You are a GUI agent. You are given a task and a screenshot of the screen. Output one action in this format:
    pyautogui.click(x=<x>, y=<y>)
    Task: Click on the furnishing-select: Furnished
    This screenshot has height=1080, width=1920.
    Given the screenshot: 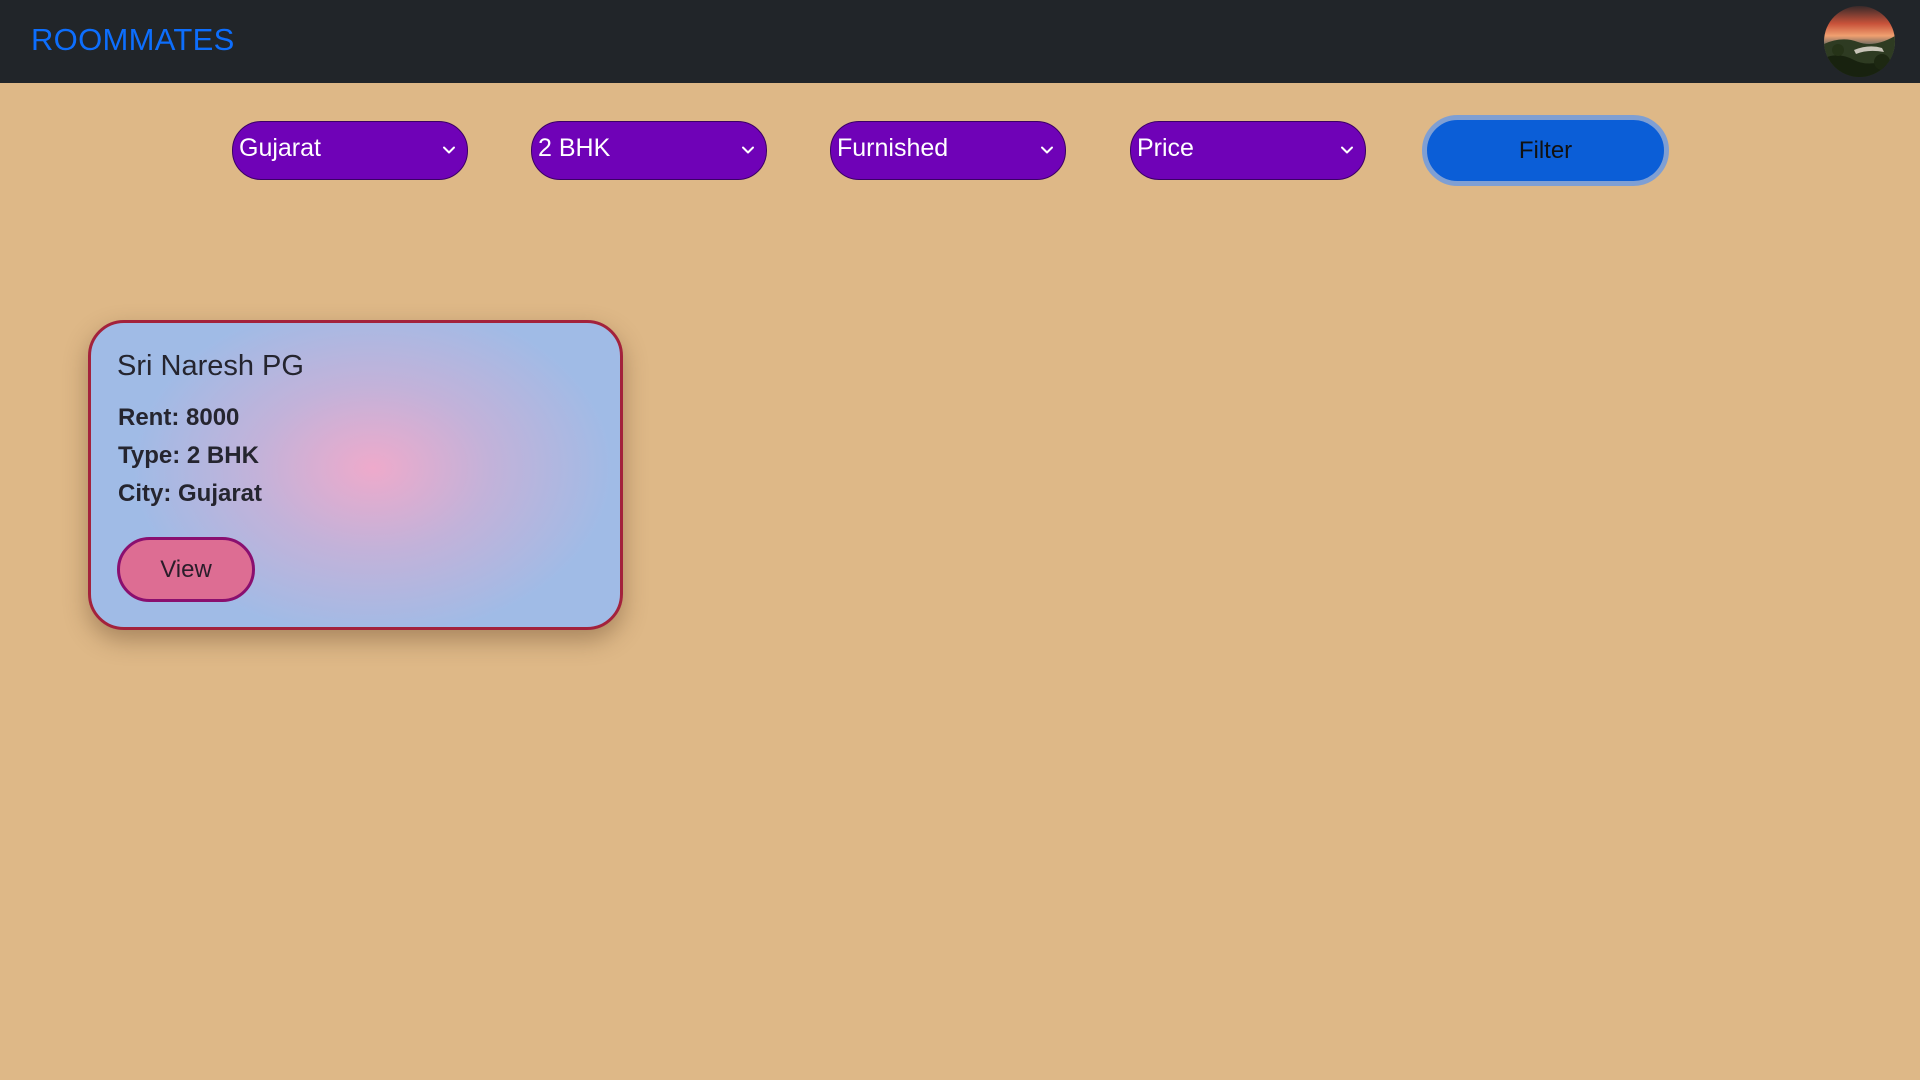 What is the action you would take?
    pyautogui.click(x=948, y=150)
    